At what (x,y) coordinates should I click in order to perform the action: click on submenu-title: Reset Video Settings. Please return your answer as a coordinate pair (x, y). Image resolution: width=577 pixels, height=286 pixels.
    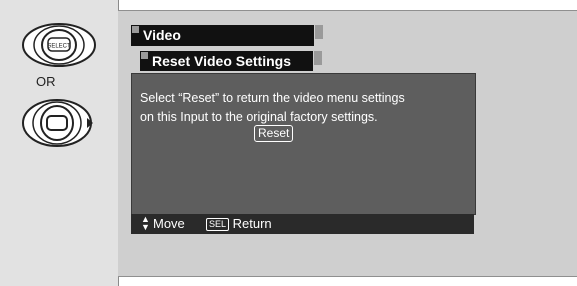
    Looking at the image, I should click on (222, 61).